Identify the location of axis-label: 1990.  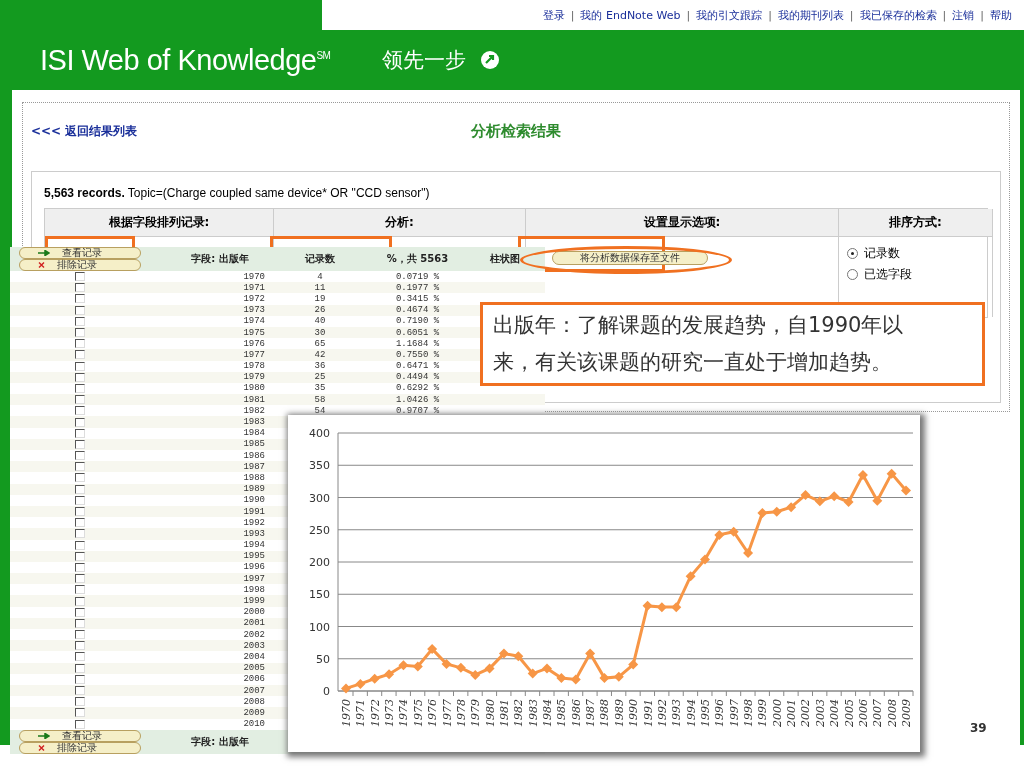
(634, 713).